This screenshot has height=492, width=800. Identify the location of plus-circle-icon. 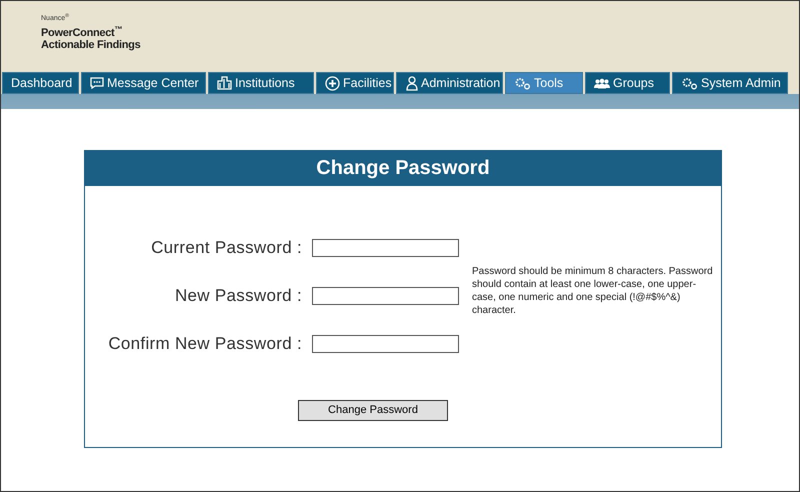
(332, 83).